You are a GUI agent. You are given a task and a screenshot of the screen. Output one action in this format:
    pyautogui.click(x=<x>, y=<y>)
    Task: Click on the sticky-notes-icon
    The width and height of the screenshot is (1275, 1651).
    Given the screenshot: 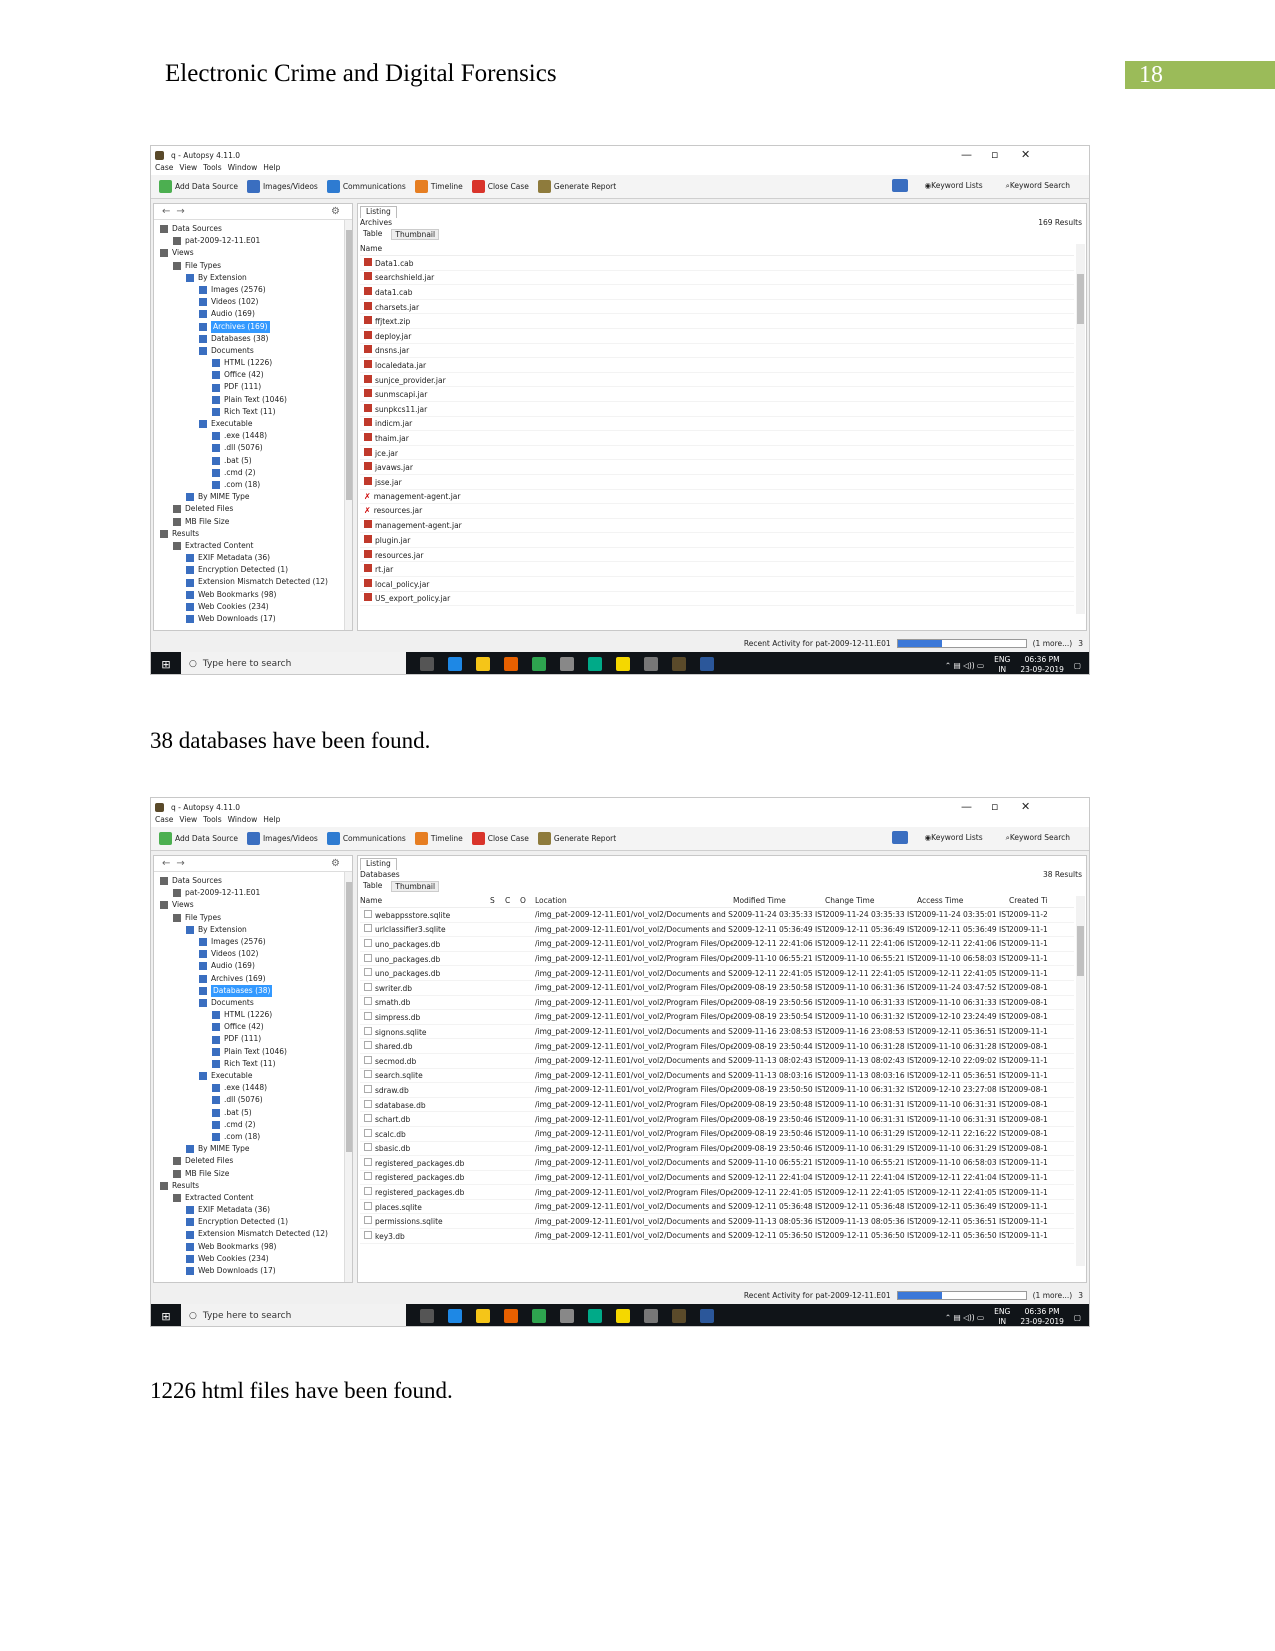 What is the action you would take?
    pyautogui.click(x=623, y=1316)
    